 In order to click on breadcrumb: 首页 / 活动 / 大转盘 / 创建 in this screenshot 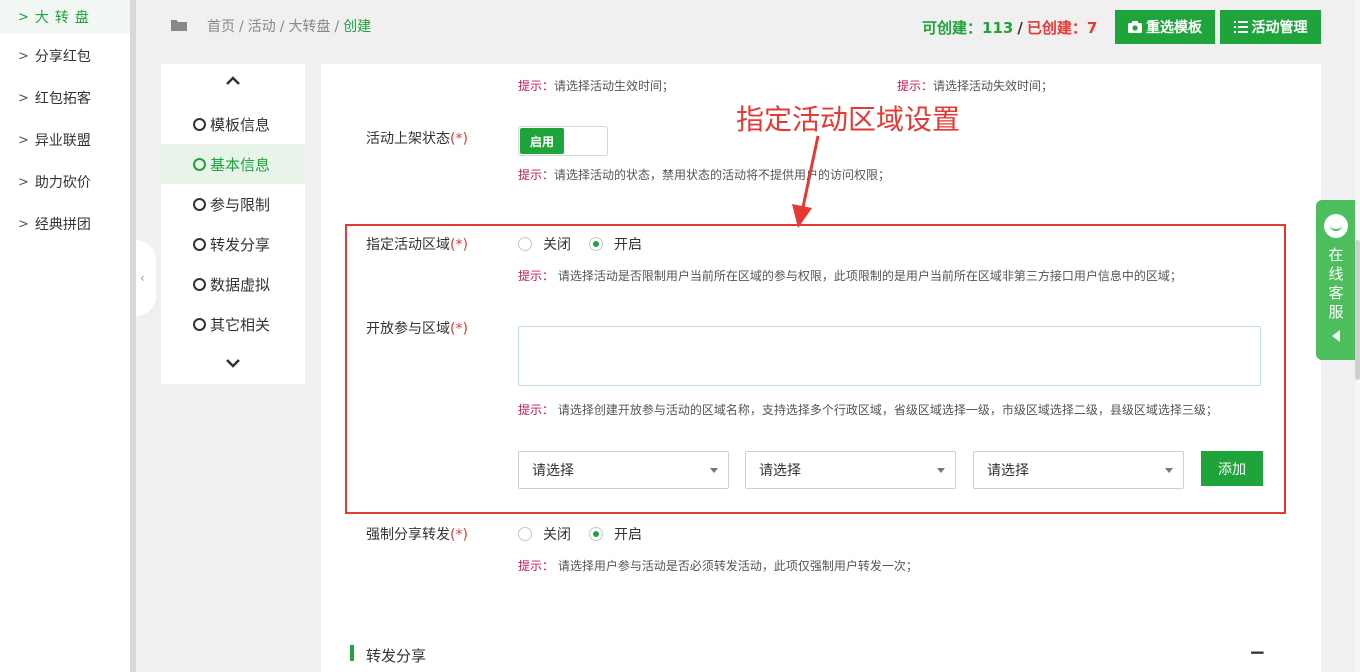, I will do `click(289, 27)`.